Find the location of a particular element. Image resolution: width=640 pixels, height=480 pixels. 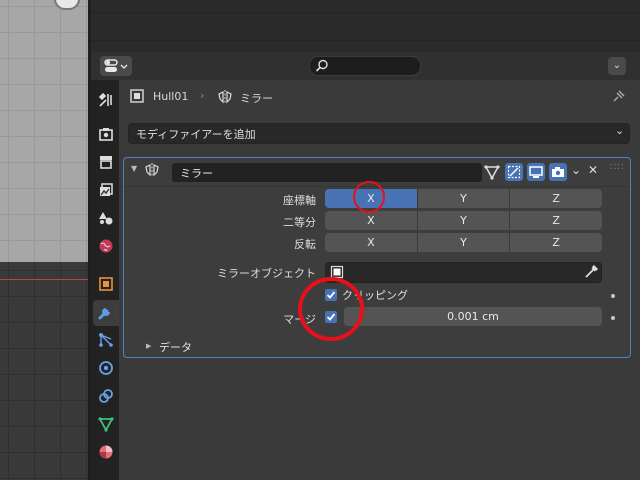

modifier-name-field: ミラー is located at coordinates (327, 172).